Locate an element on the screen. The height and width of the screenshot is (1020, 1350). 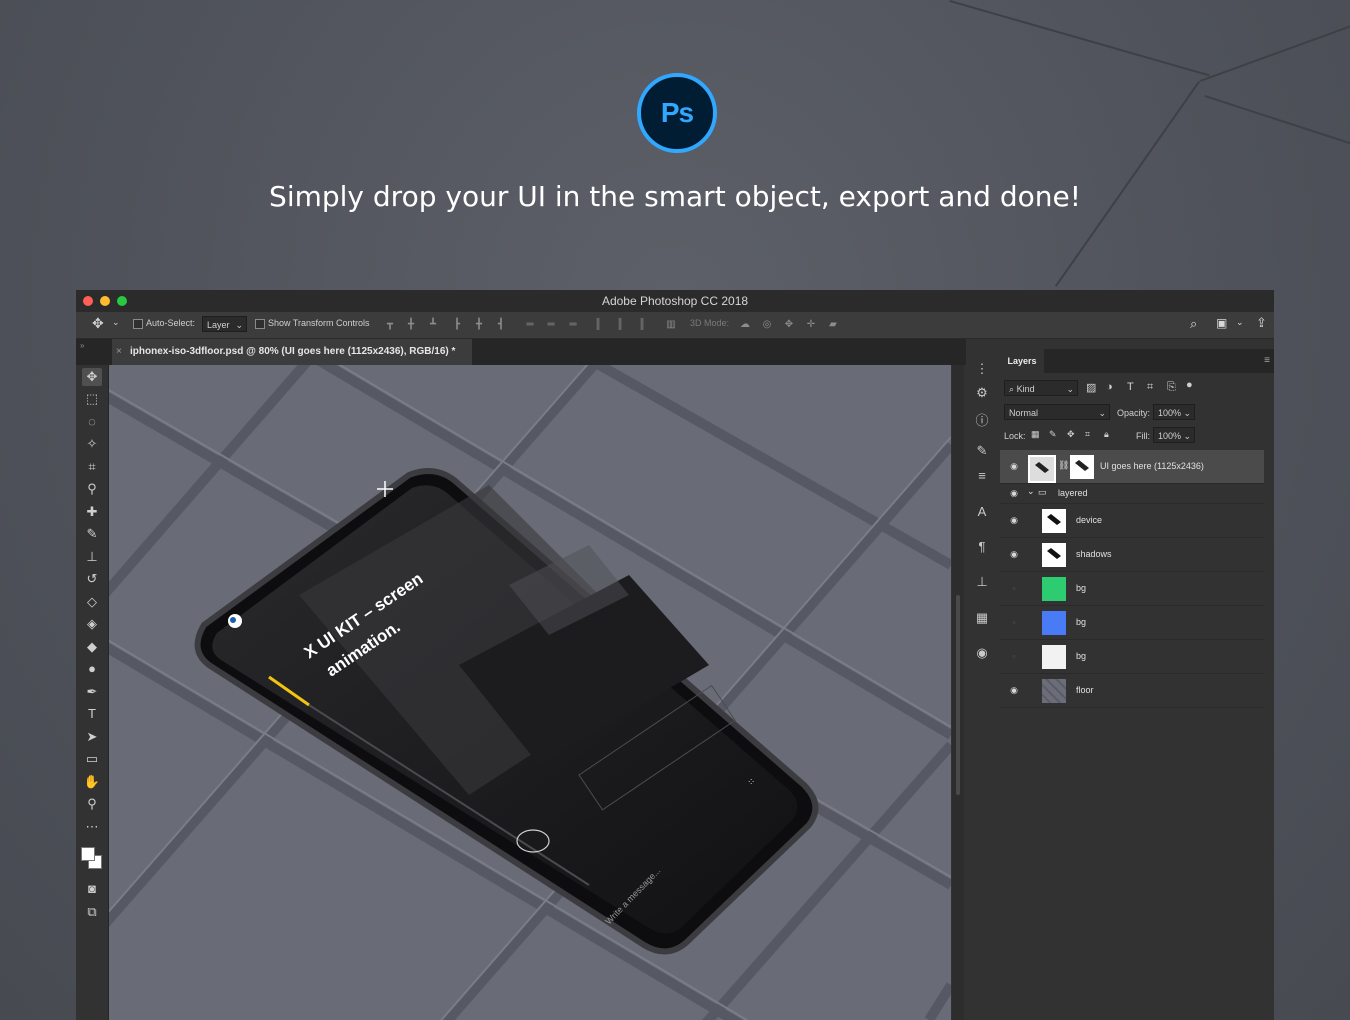
collapse-icon: » is located at coordinates (82, 345).